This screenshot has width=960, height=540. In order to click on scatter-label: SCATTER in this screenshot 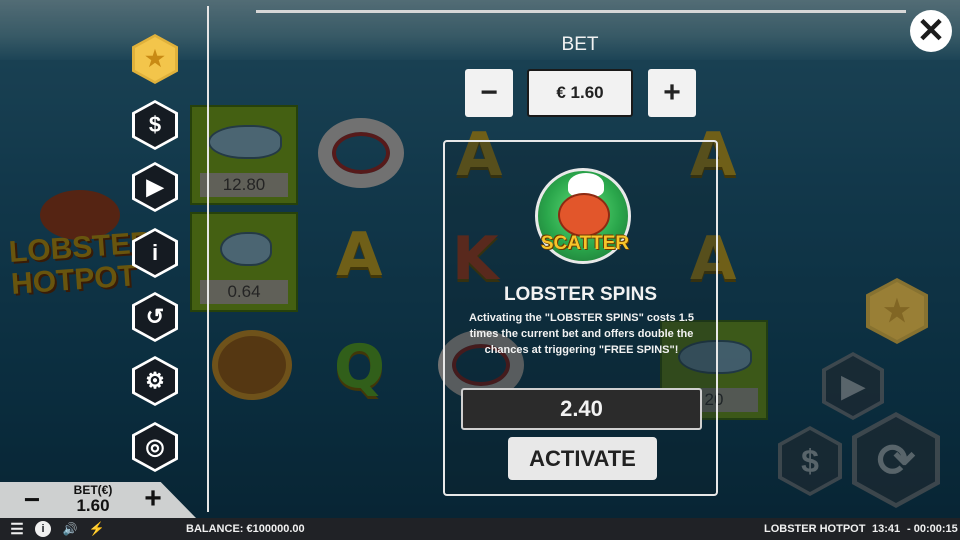, I will do `click(585, 243)`.